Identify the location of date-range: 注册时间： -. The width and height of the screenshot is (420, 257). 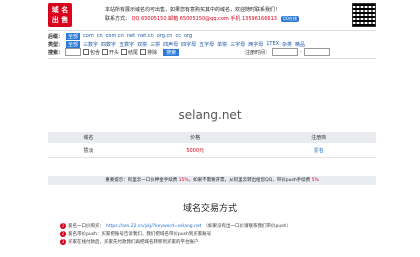
(287, 52).